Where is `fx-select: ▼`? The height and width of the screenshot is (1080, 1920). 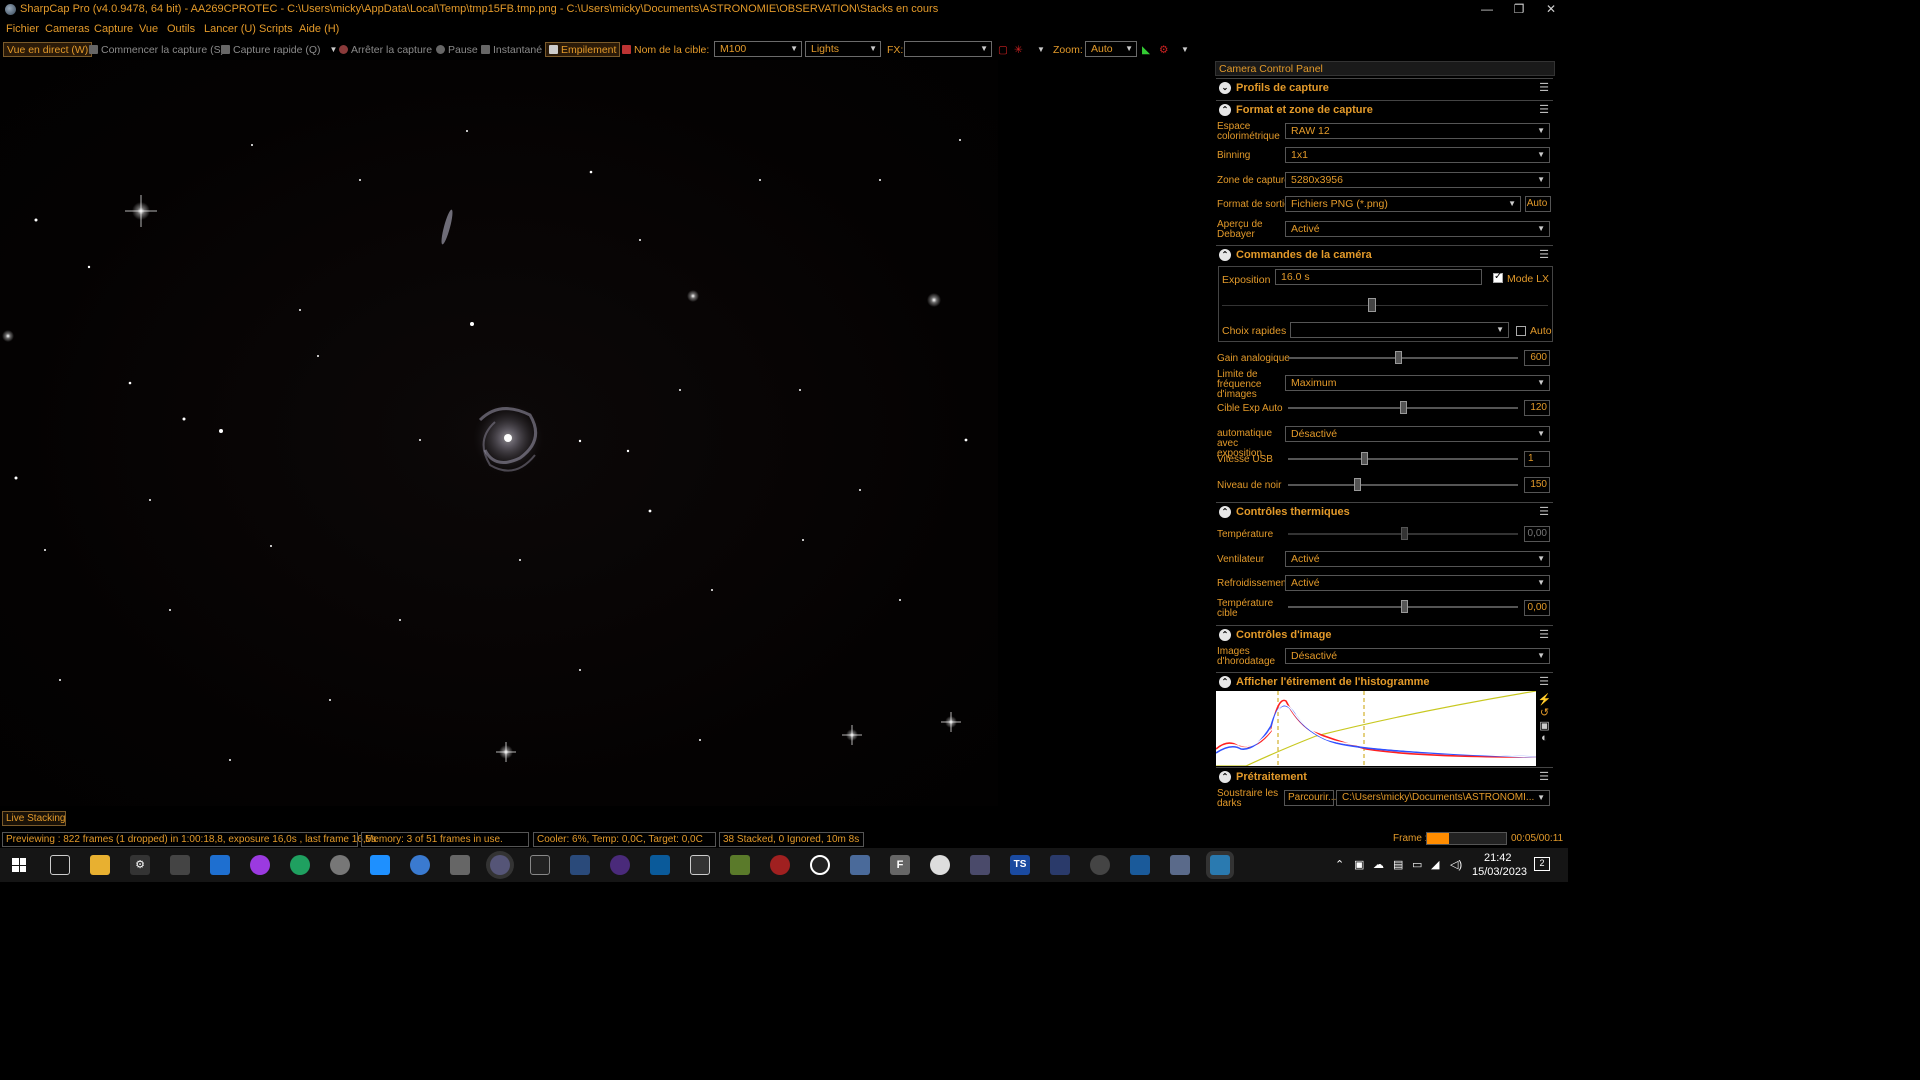
fx-select: ▼ is located at coordinates (948, 49).